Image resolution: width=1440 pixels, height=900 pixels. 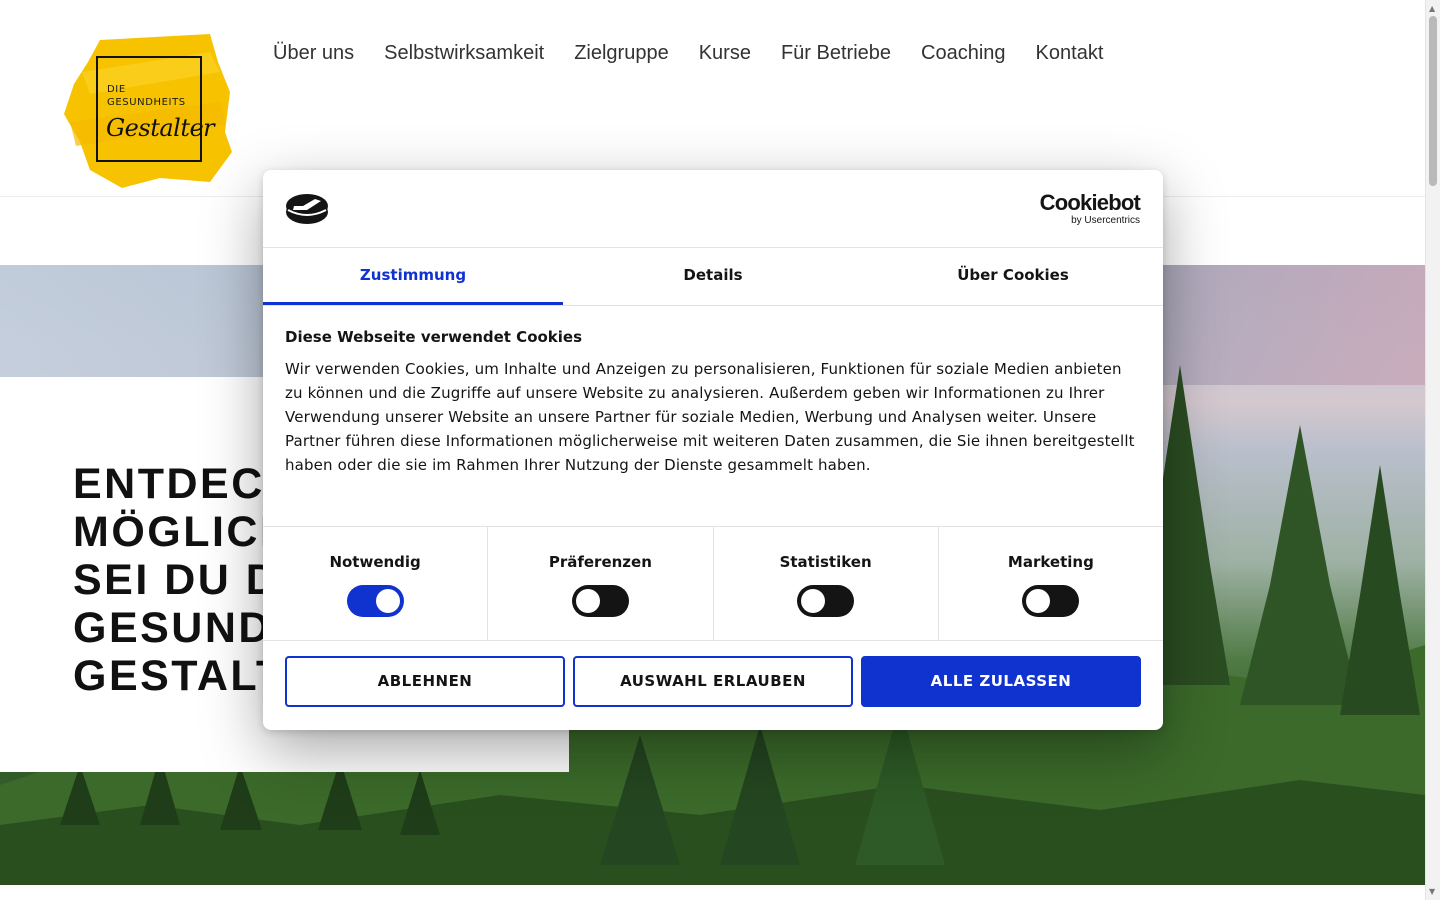 What do you see at coordinates (826, 583) in the screenshot?
I see `toggle-group-statistiken: Statistiken` at bounding box center [826, 583].